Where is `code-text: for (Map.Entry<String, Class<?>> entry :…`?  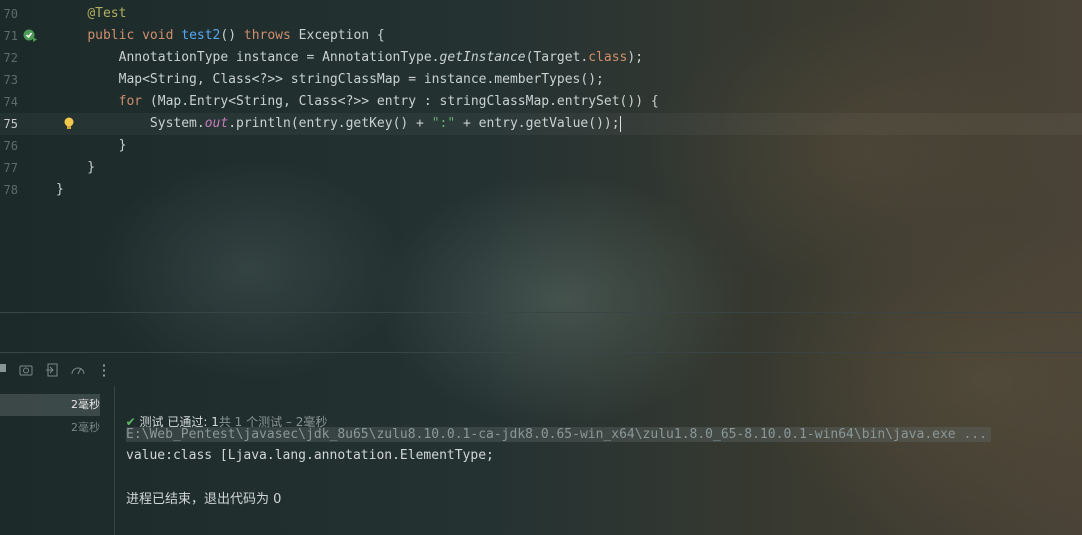 code-text: for (Map.Entry<String, Class<?>> entry :… is located at coordinates (388, 101).